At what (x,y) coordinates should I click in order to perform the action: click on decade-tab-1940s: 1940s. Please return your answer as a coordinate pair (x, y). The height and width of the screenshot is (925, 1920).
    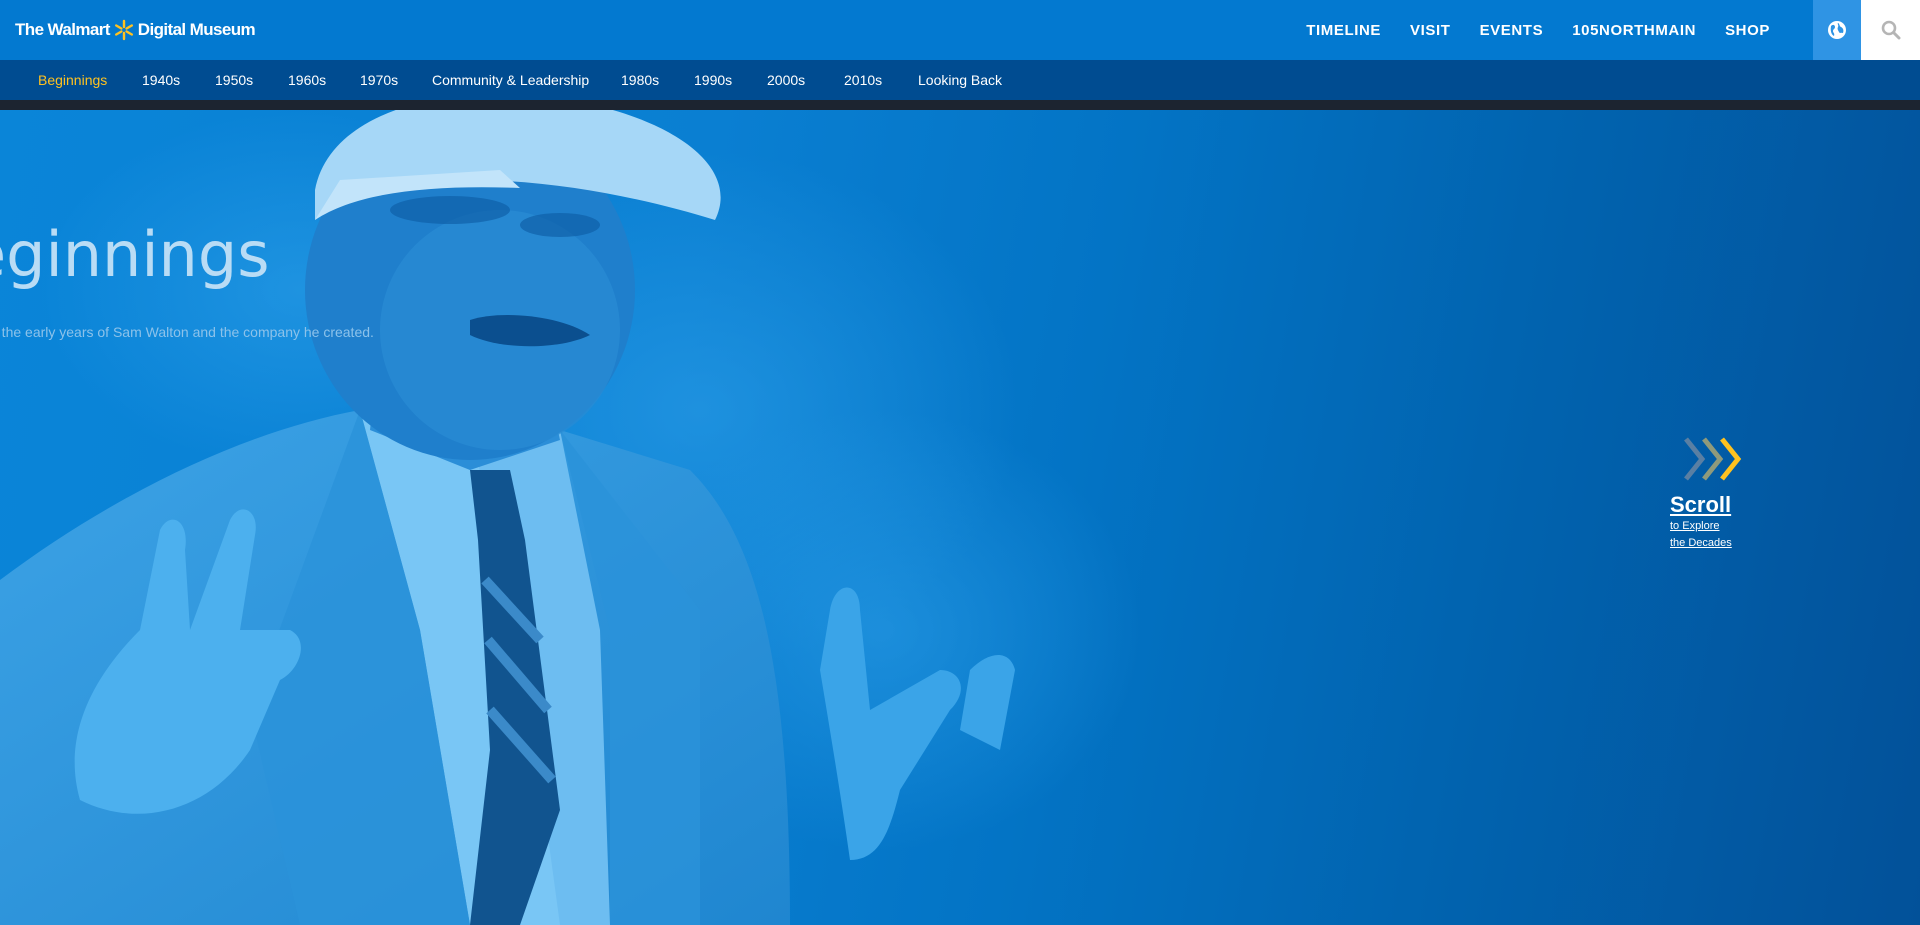
    Looking at the image, I should click on (161, 80).